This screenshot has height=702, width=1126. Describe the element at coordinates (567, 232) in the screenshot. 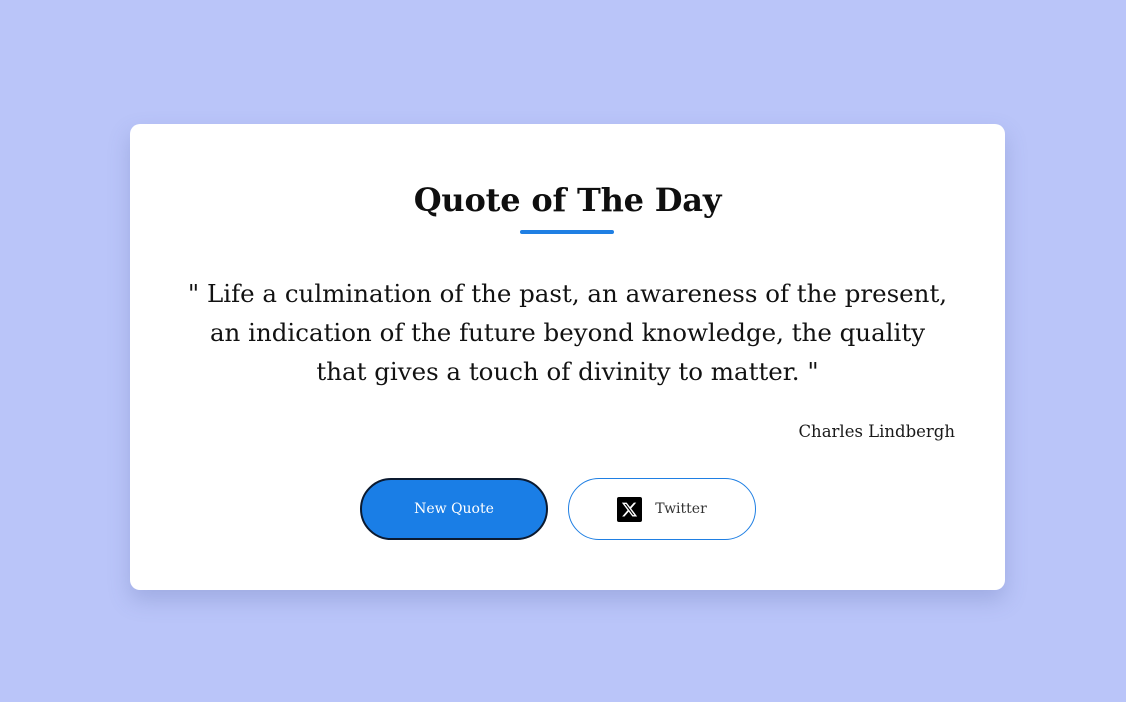

I see `title-underline` at that location.